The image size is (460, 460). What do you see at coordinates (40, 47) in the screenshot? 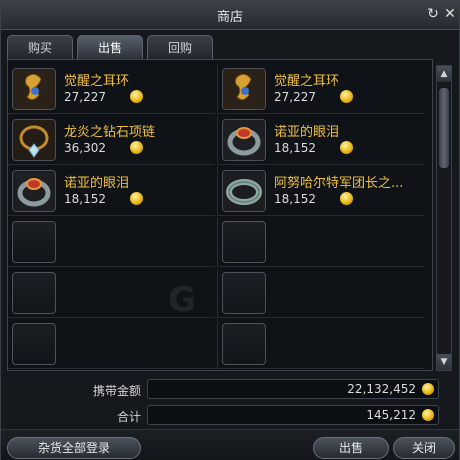
I see `tab-buy: 购买` at bounding box center [40, 47].